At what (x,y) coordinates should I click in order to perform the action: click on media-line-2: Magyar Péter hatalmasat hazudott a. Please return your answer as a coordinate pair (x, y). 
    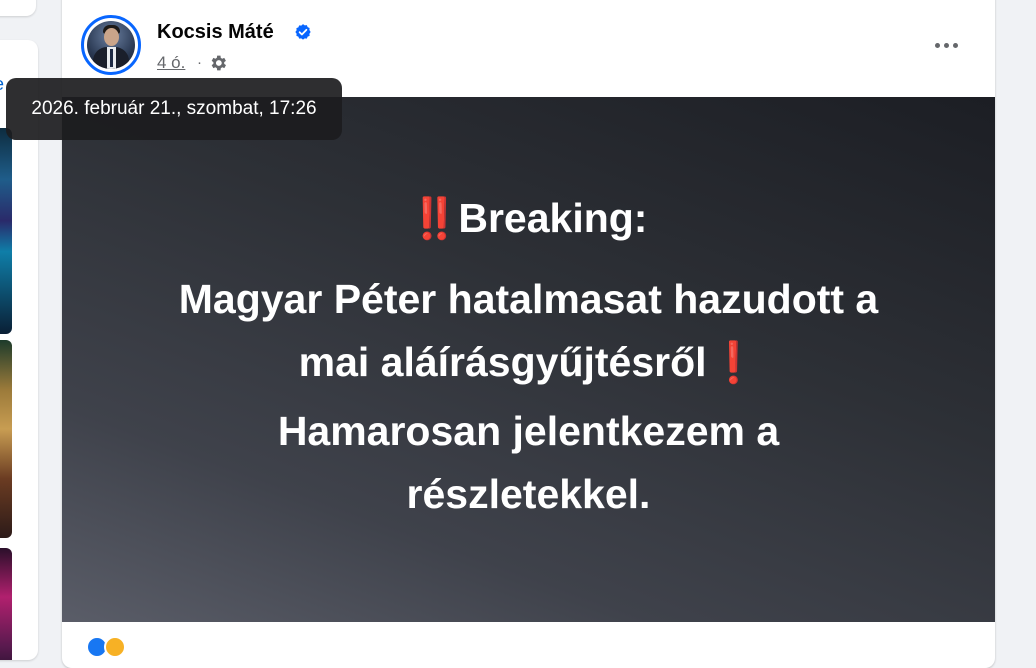
    Looking at the image, I should click on (528, 299).